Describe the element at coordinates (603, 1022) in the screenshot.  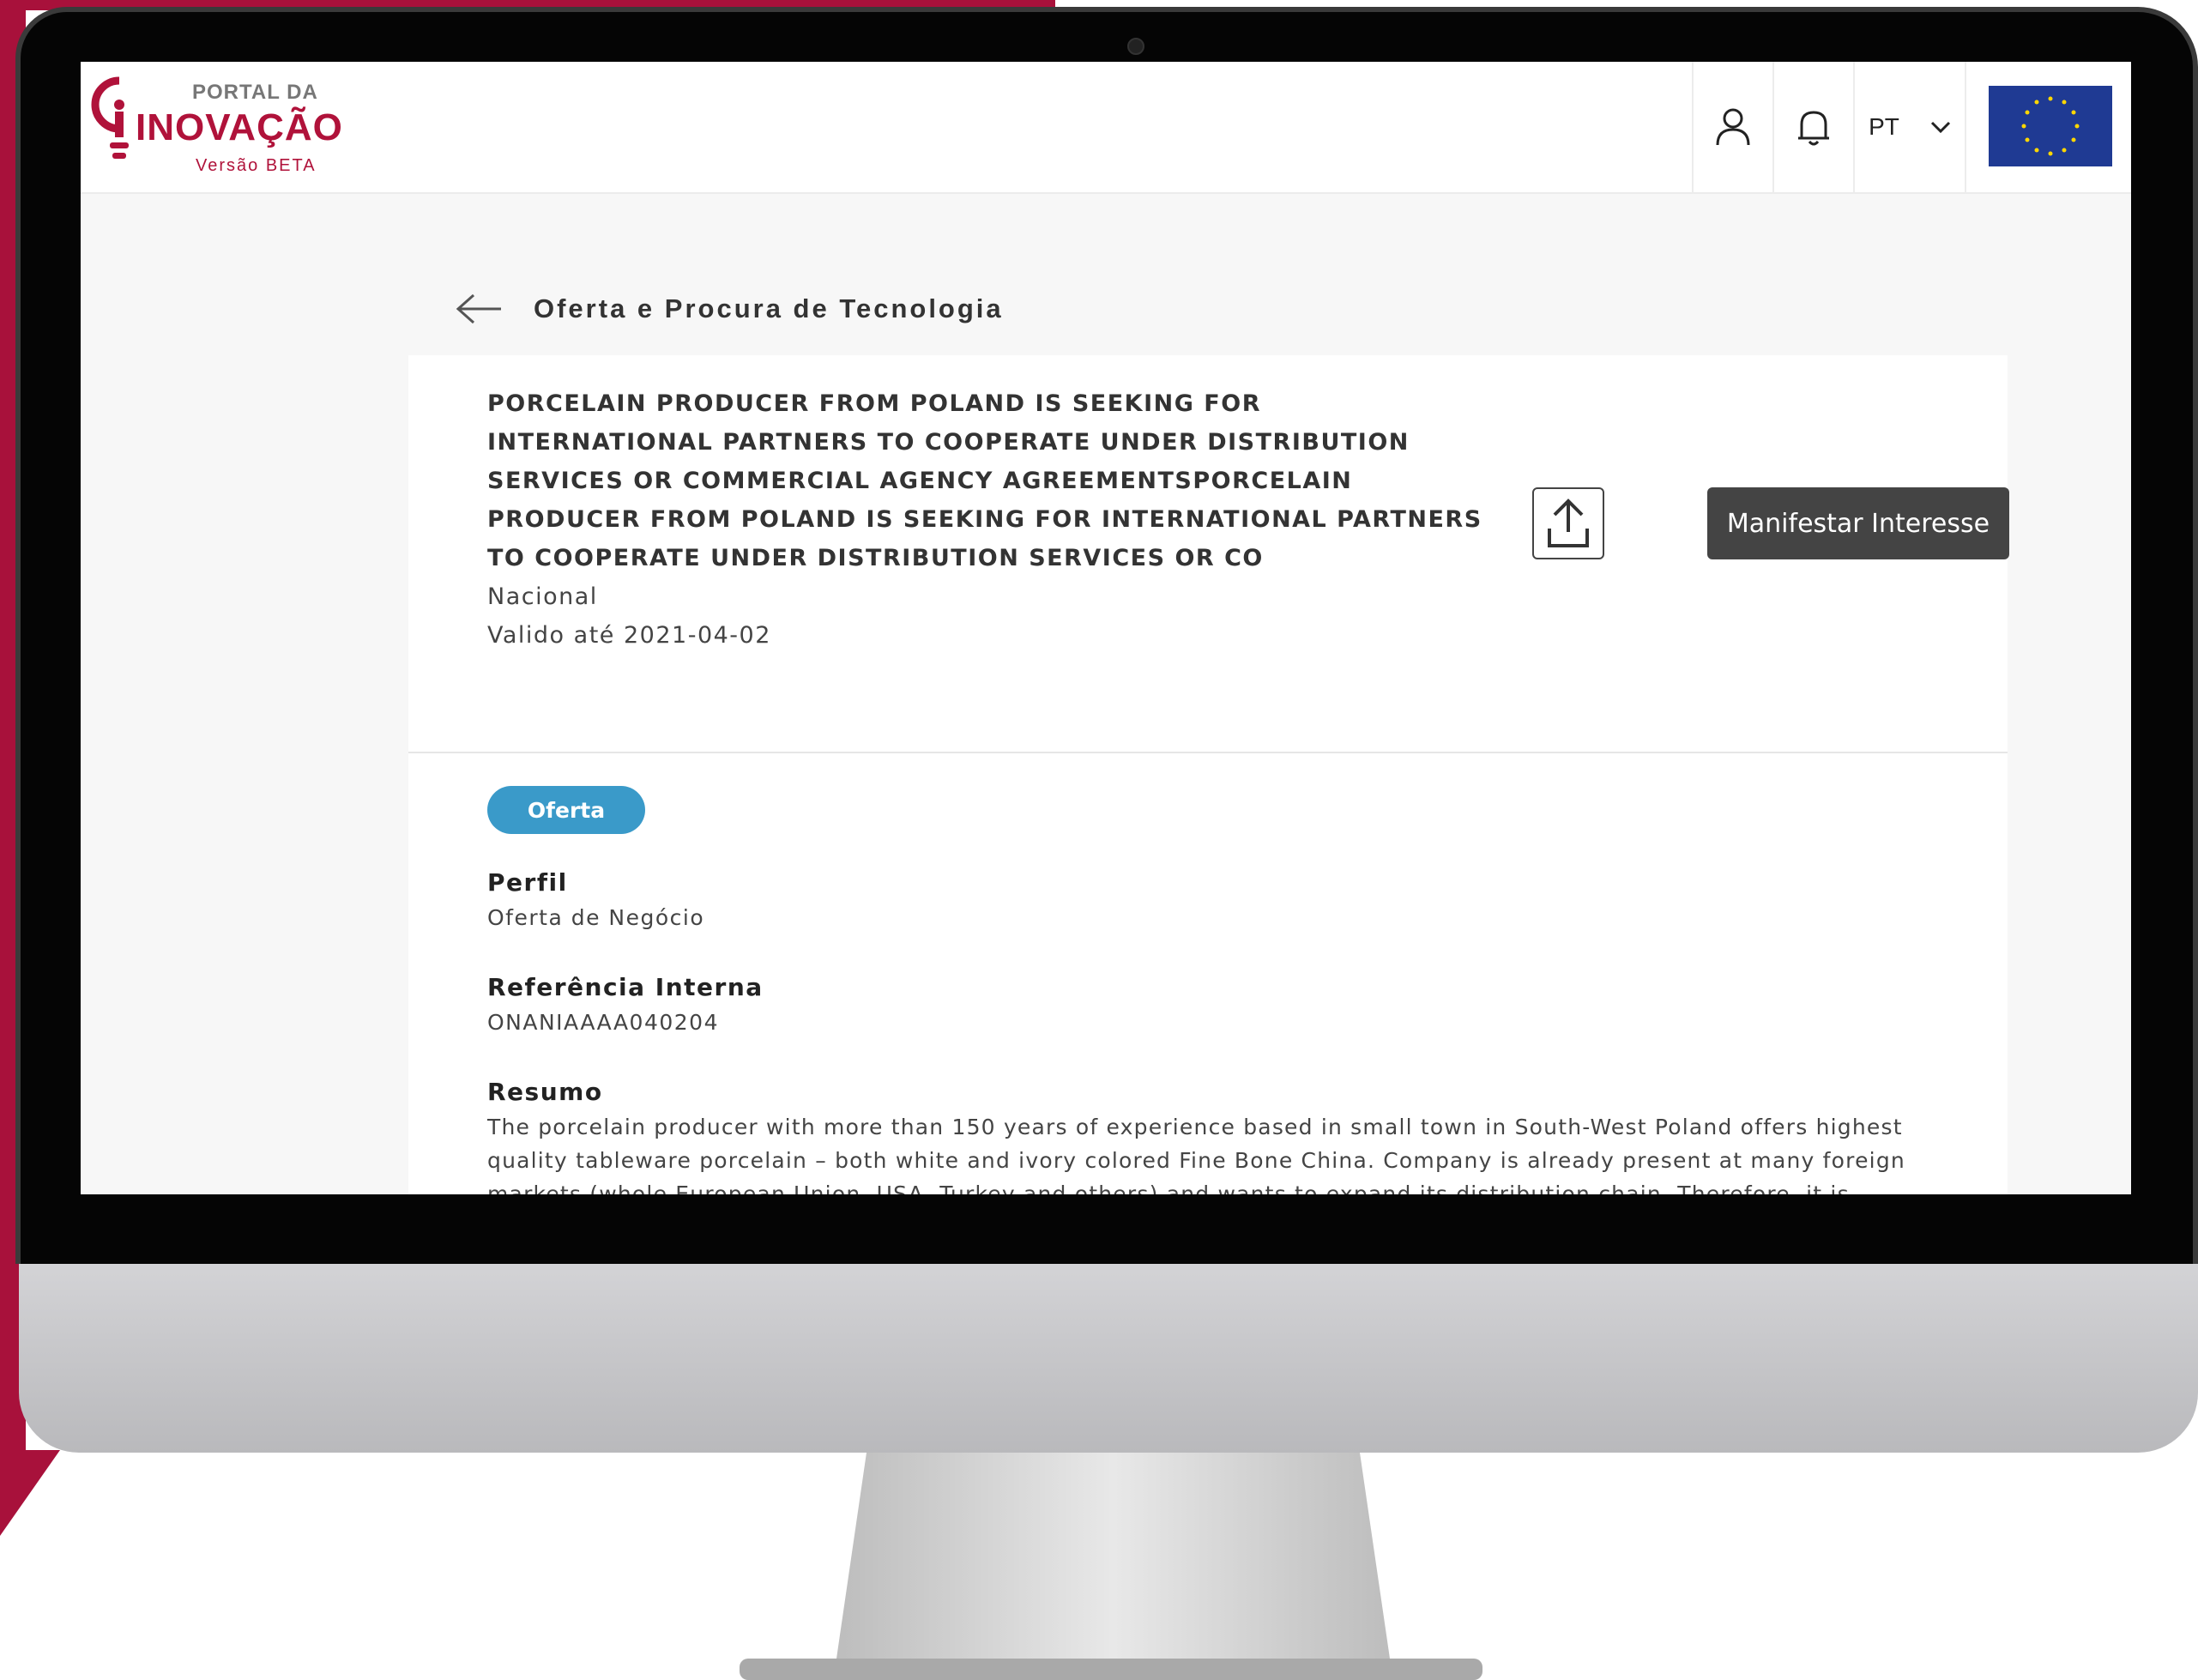
I see `internal-reference-value: ONANIAAAA040204` at that location.